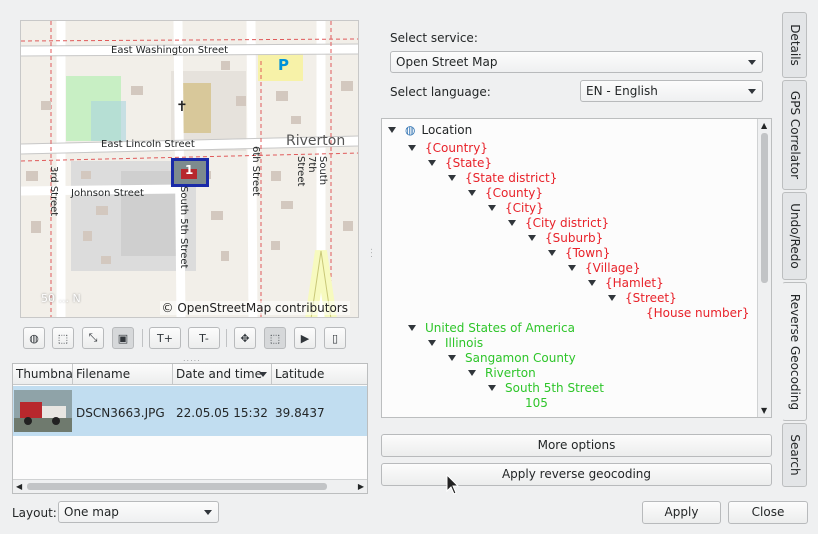  What do you see at coordinates (430, 130) in the screenshot?
I see `tree-root: ◍ Location` at bounding box center [430, 130].